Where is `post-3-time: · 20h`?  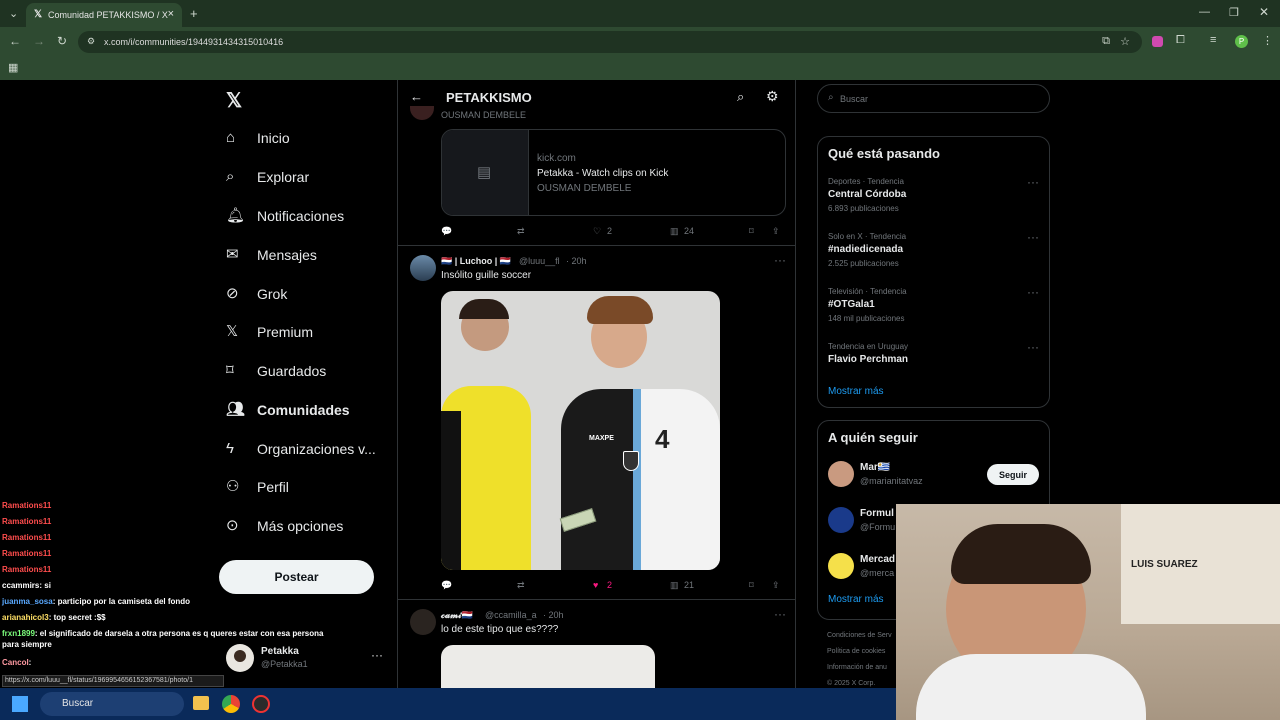
post-3-time: · 20h is located at coordinates (553, 615).